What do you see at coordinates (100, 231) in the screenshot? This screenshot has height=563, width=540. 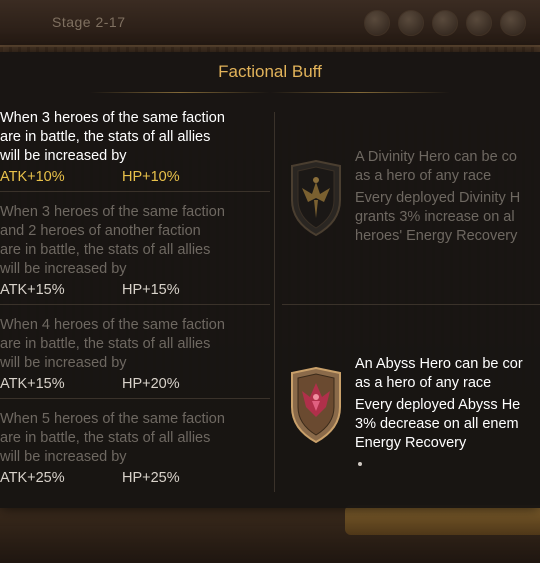 I see `tier-description-line: and 2 heroes of another faction` at bounding box center [100, 231].